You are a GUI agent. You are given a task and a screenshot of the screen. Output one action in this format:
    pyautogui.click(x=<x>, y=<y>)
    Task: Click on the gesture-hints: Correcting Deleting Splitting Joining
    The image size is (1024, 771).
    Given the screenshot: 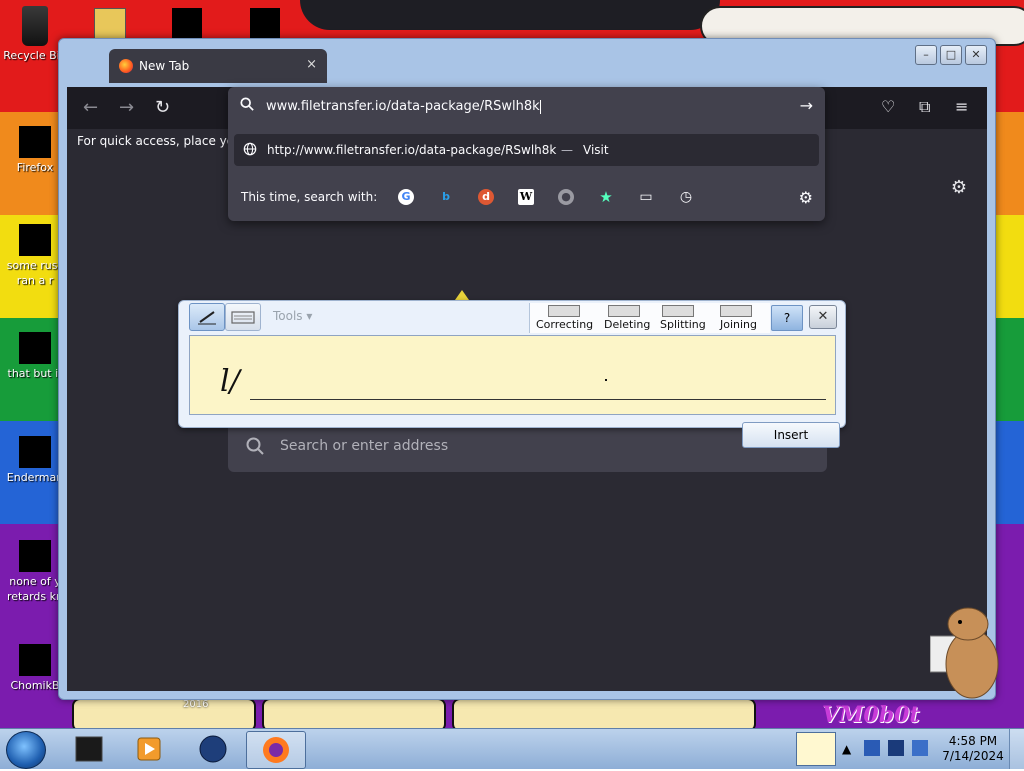 What is the action you would take?
    pyautogui.click(x=649, y=318)
    